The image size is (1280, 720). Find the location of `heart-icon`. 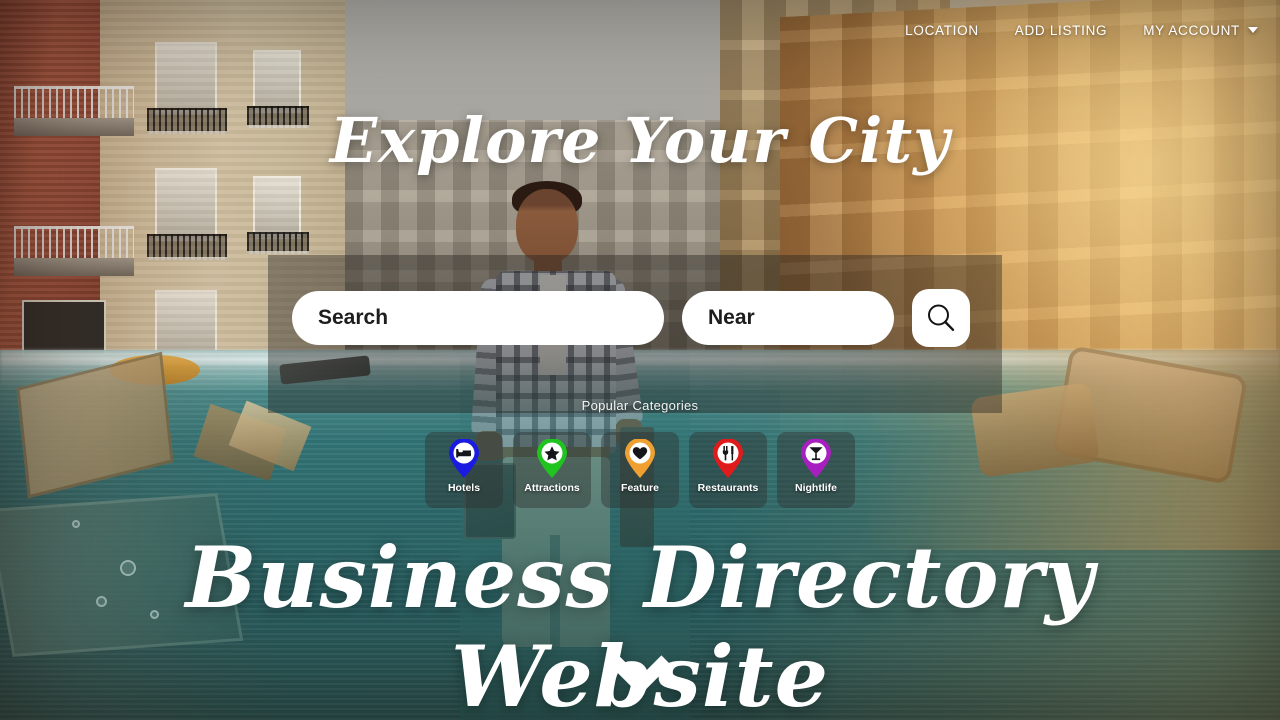

heart-icon is located at coordinates (640, 458).